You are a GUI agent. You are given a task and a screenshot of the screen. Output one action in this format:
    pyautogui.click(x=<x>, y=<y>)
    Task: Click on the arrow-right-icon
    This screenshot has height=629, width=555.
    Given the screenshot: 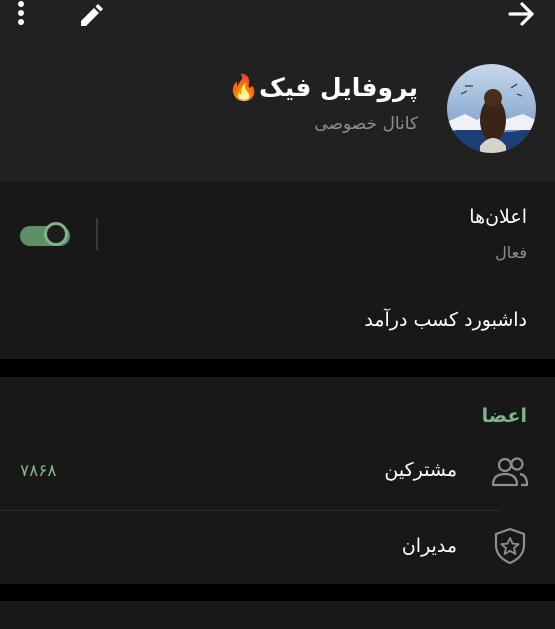 What is the action you would take?
    pyautogui.click(x=521, y=14)
    